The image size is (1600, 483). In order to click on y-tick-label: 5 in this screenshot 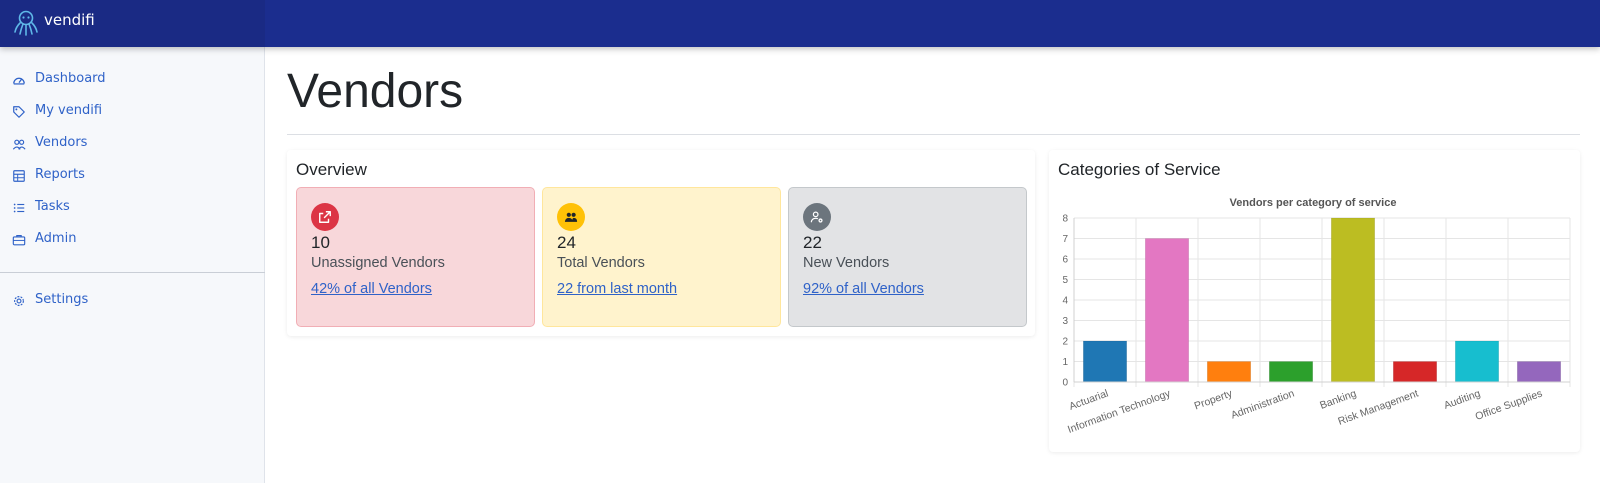, I will do `click(1065, 280)`.